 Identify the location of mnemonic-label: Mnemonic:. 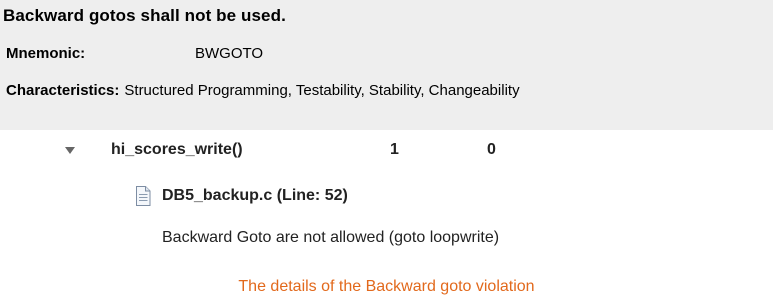
(46, 53).